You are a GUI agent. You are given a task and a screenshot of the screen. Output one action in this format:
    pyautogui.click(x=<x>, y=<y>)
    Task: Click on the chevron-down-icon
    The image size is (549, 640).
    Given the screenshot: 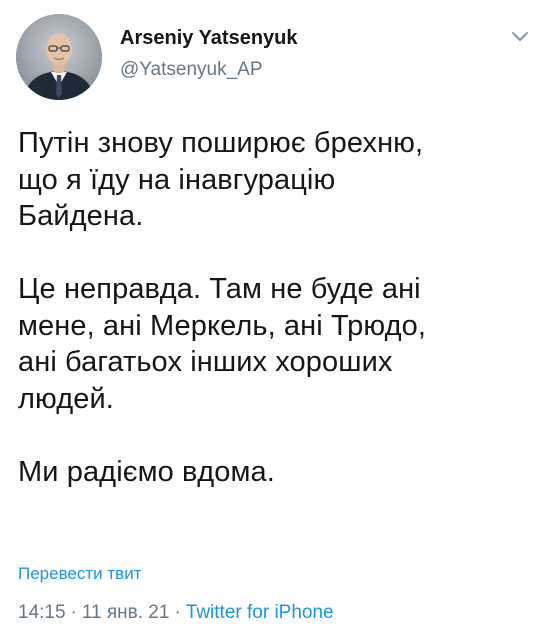 What is the action you would take?
    pyautogui.click(x=520, y=37)
    